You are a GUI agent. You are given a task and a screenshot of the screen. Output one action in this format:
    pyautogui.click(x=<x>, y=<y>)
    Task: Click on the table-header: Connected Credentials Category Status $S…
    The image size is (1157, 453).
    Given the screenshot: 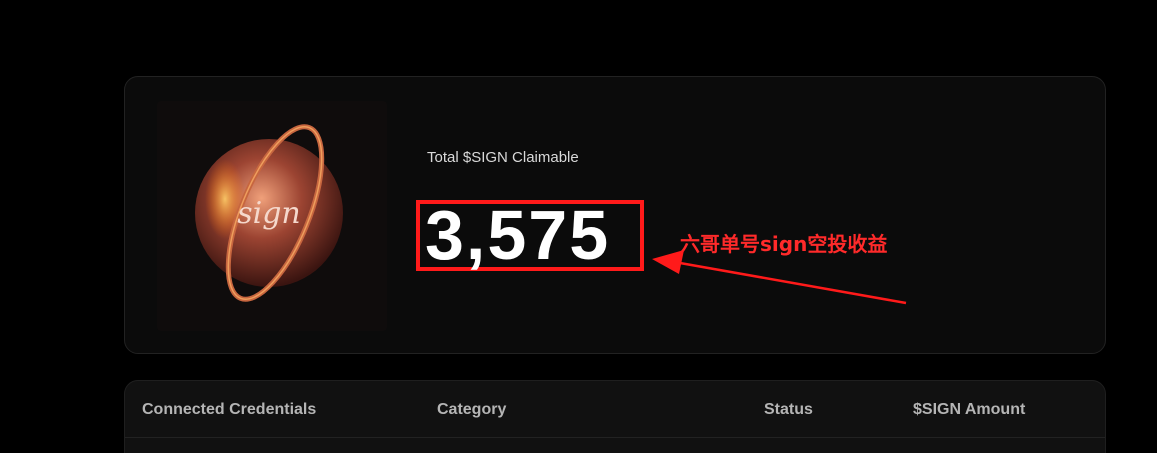 What is the action you would take?
    pyautogui.click(x=615, y=409)
    